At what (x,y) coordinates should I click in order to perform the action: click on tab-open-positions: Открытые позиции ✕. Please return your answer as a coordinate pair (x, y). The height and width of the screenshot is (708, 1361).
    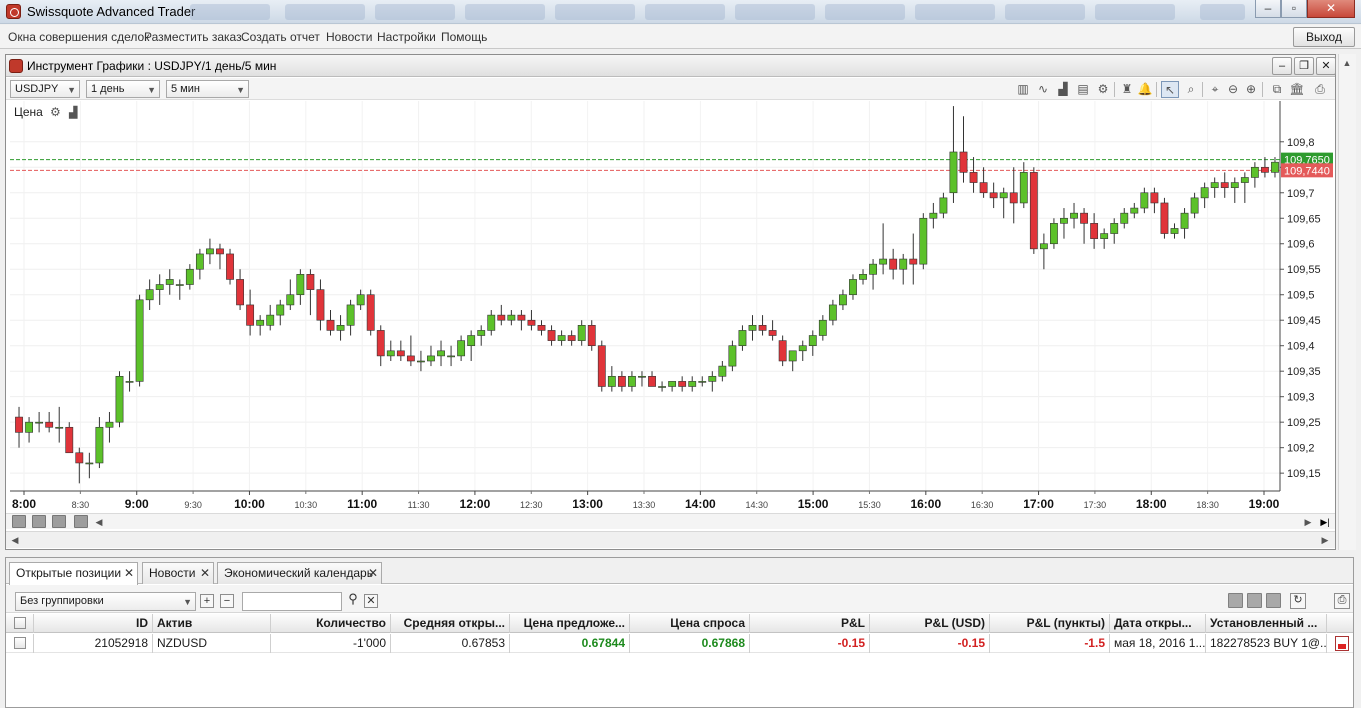
    Looking at the image, I should click on (73, 573).